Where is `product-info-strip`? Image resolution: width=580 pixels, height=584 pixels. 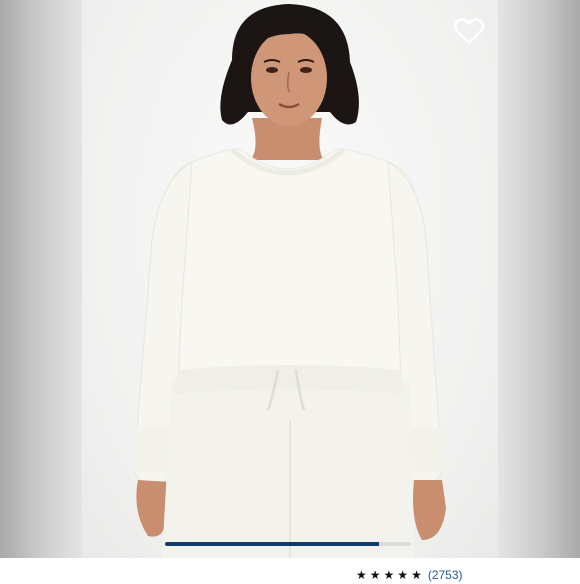
product-info-strip is located at coordinates (290, 569).